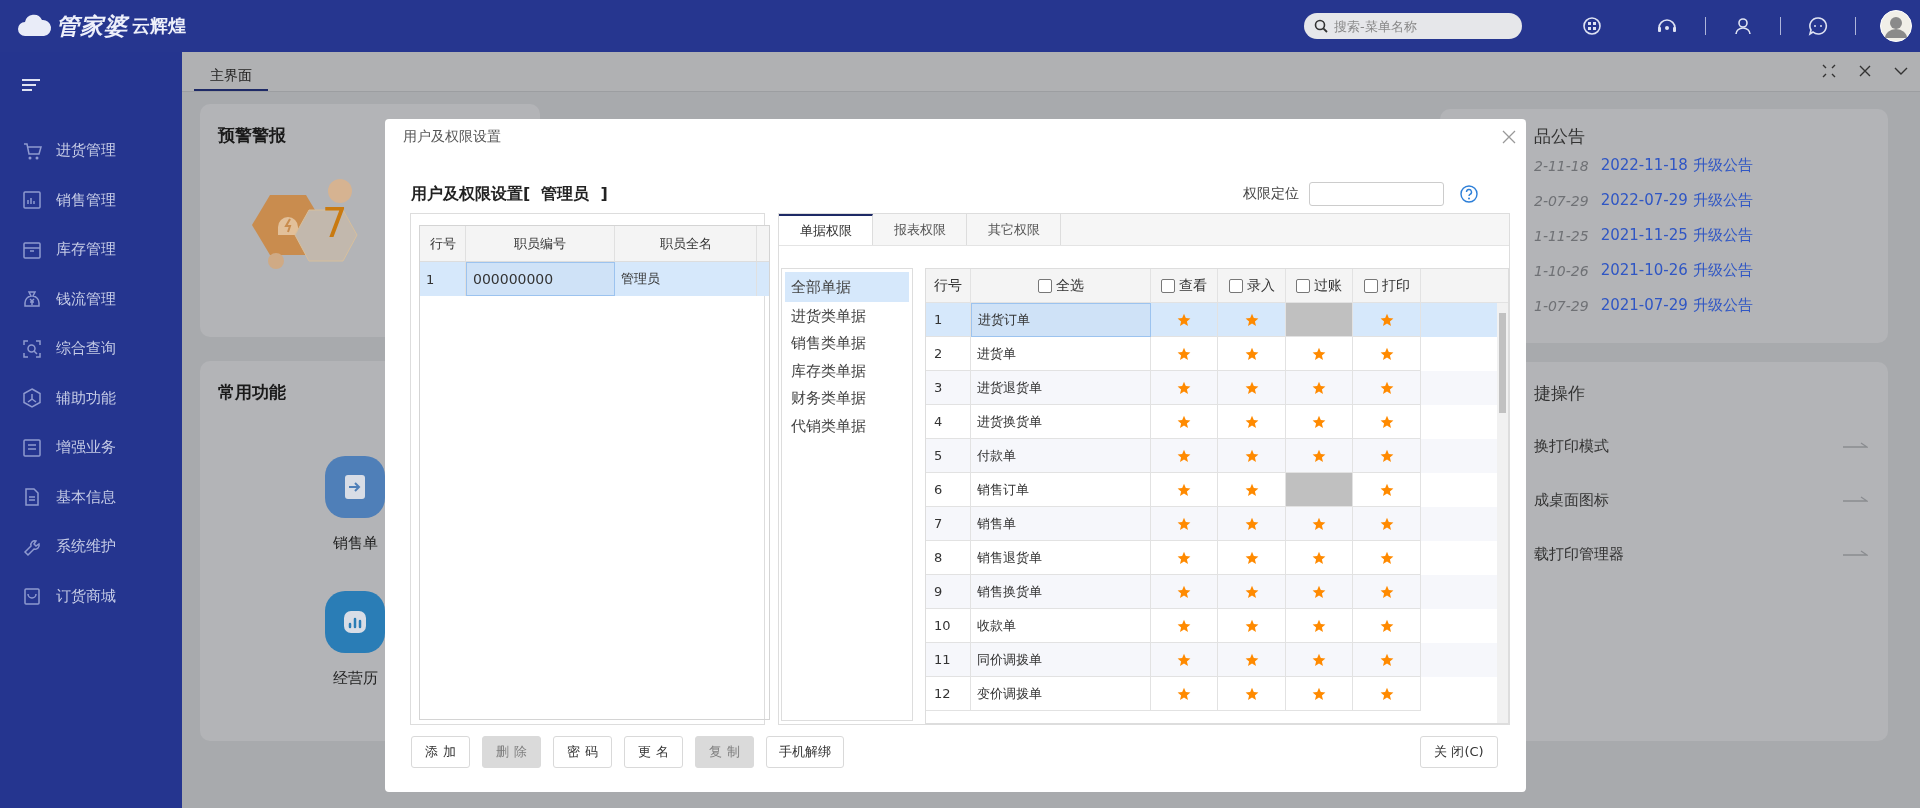  What do you see at coordinates (1469, 194) in the screenshot?
I see `help-icon` at bounding box center [1469, 194].